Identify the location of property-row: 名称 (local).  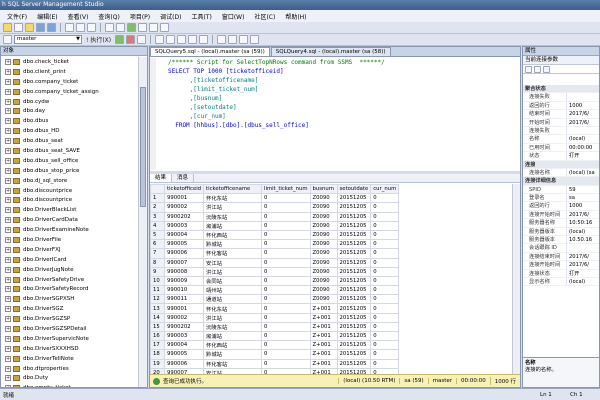
(561, 139).